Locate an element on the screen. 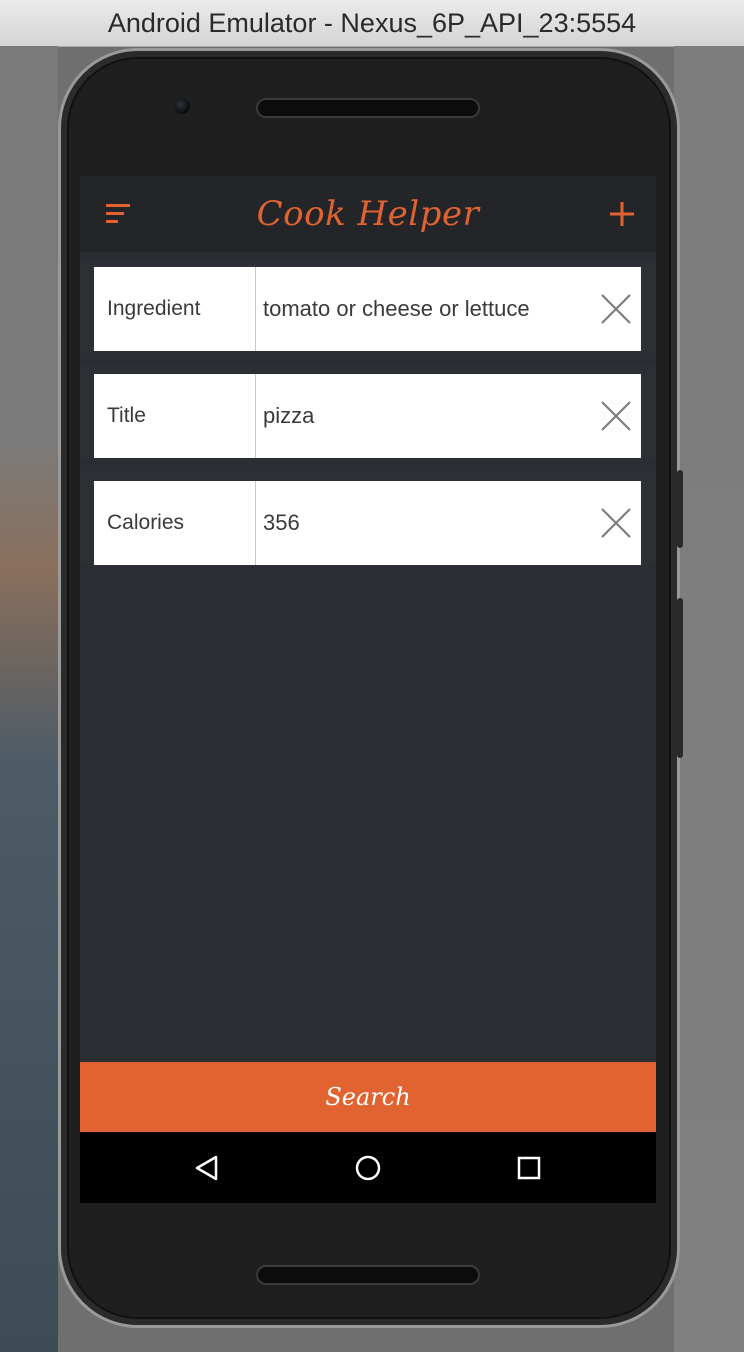  filter-field-ingredient: Ingredient tomato or cheese or lettuce is located at coordinates (367, 309).